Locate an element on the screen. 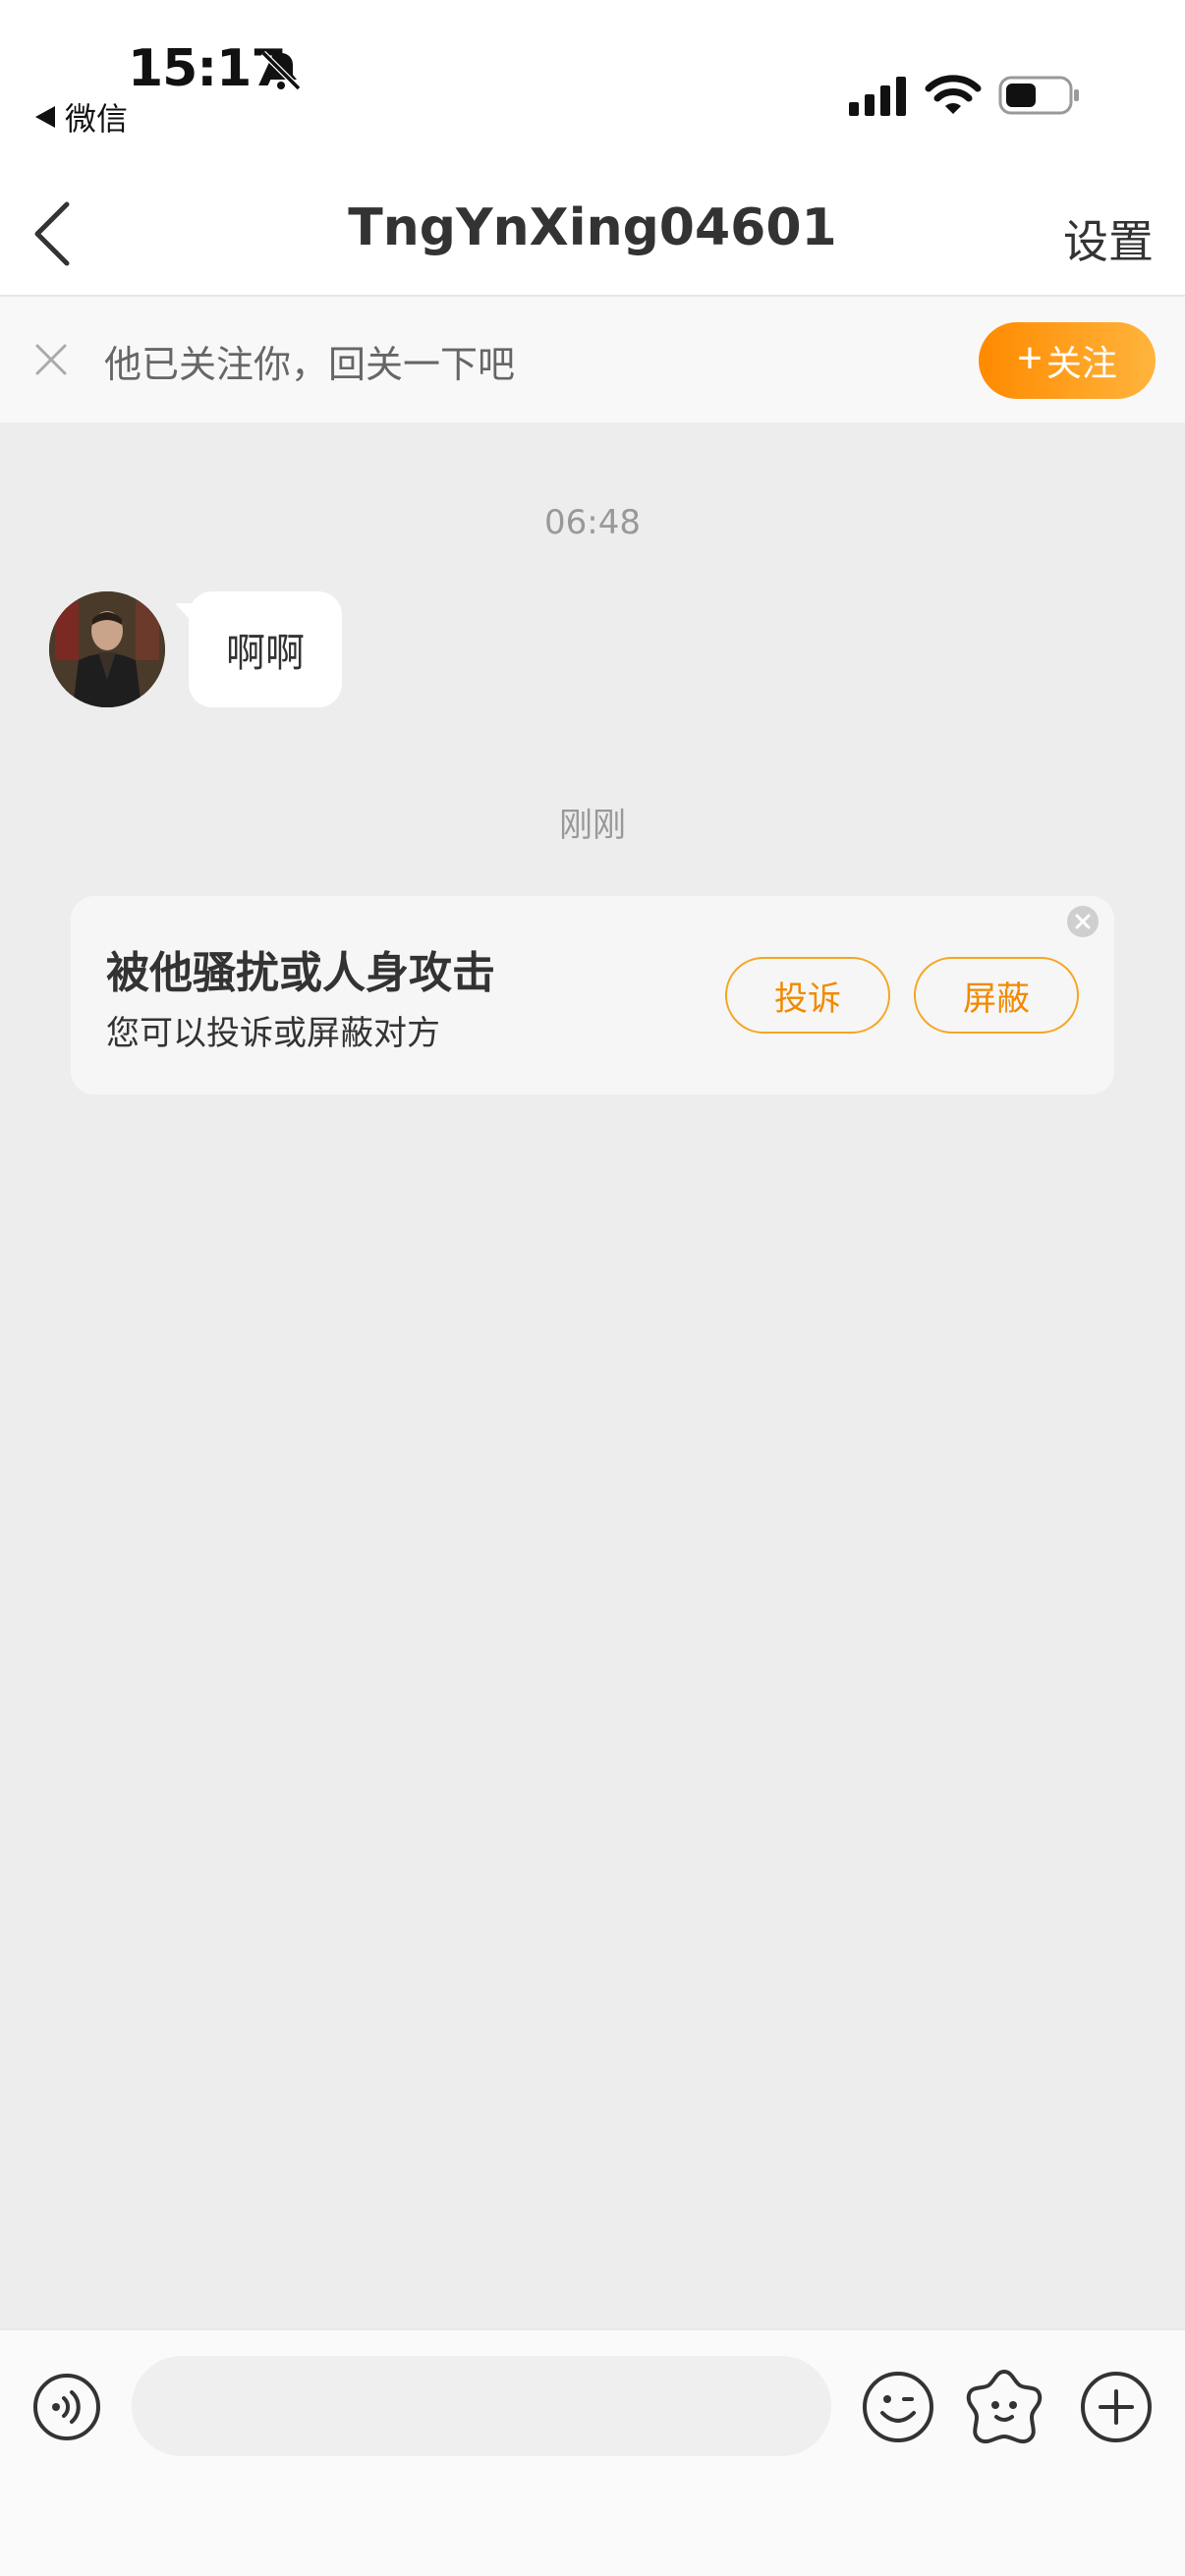 The image size is (1185, 2576). notice-title: 被他骚扰或人身攻击 is located at coordinates (301, 973).